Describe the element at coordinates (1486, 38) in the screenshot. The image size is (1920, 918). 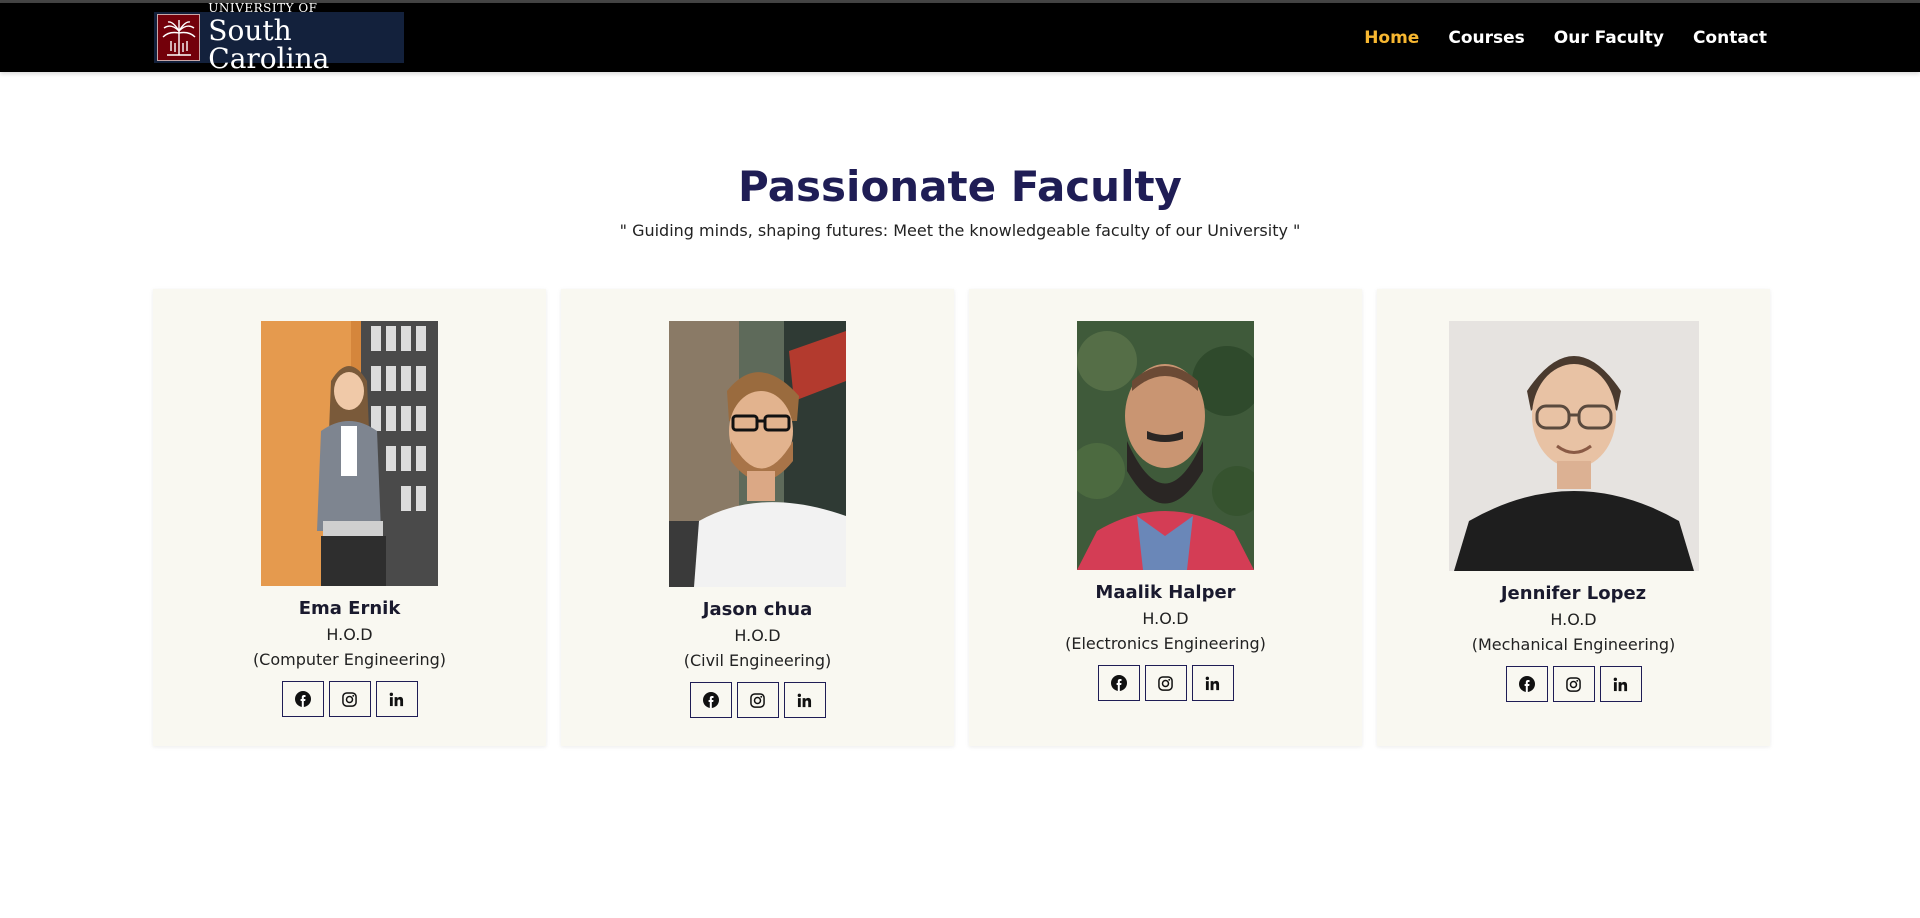
I see `nav-link-courses: Courses` at that location.